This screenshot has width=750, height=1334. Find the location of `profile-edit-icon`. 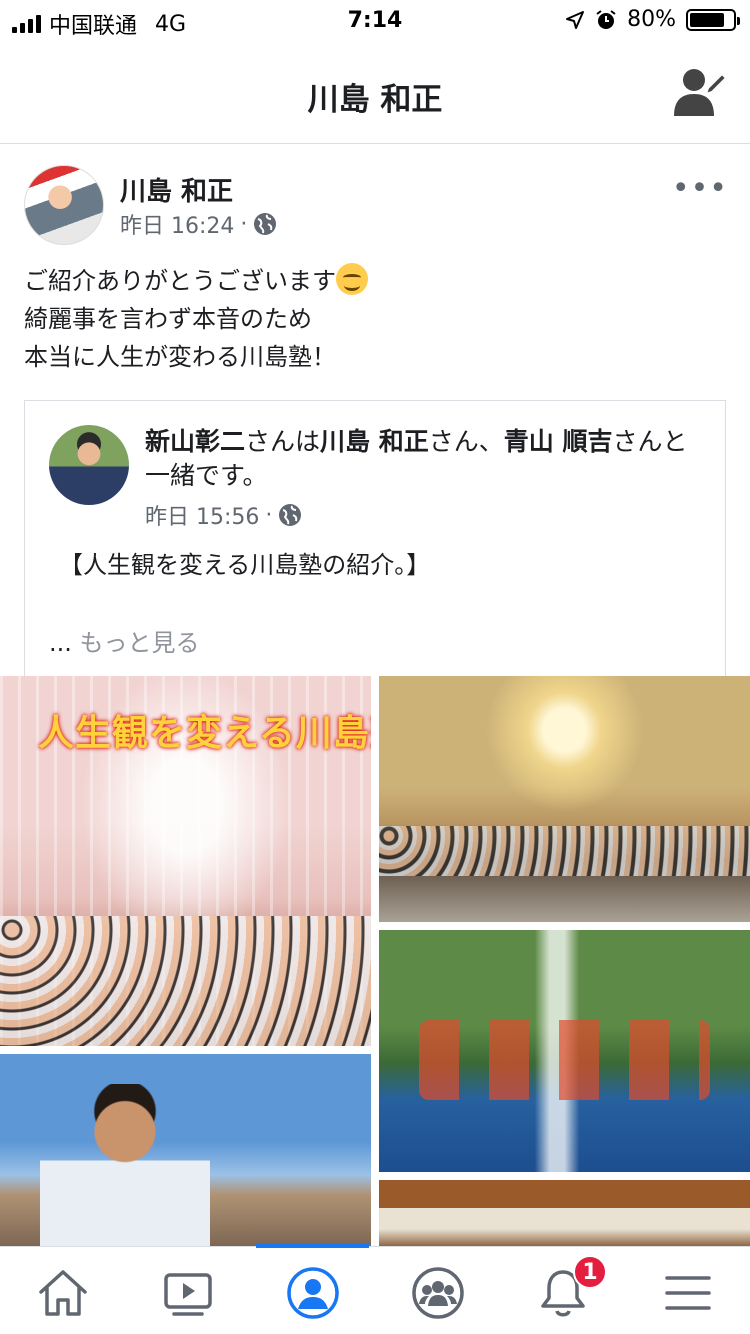

profile-edit-icon is located at coordinates (700, 93).